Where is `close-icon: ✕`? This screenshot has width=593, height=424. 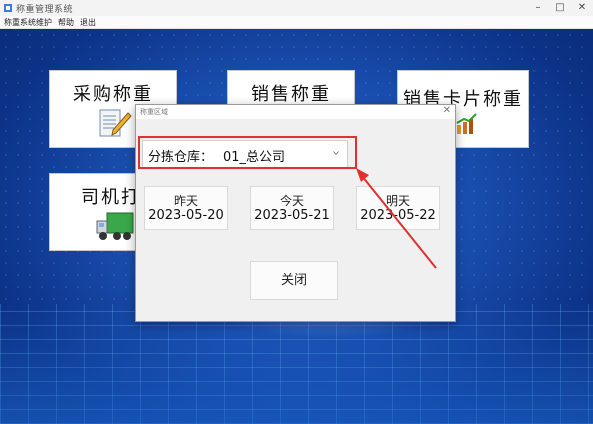
close-icon: ✕ is located at coordinates (582, 8).